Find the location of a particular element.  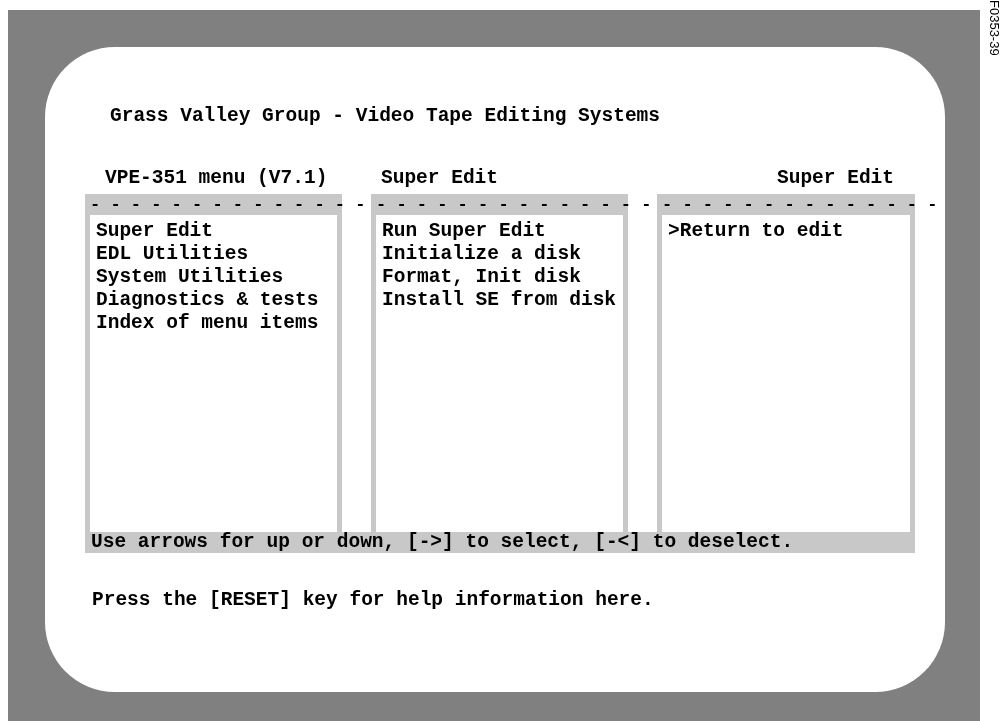

status-bar: Use arrows for up or down, [->] to select, [-<] to deselect. is located at coordinates (500, 542).